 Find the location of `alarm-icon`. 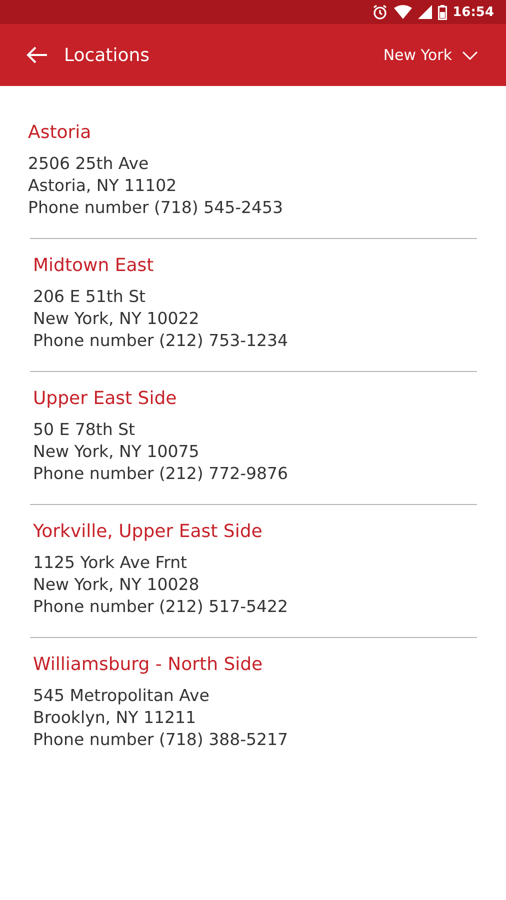

alarm-icon is located at coordinates (380, 12).